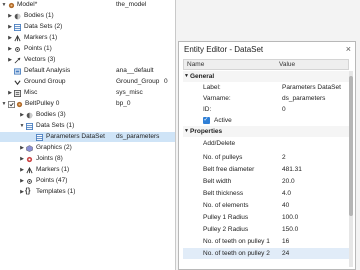 The height and width of the screenshot is (270, 360). I want to click on property-value: 24, so click(285, 253).